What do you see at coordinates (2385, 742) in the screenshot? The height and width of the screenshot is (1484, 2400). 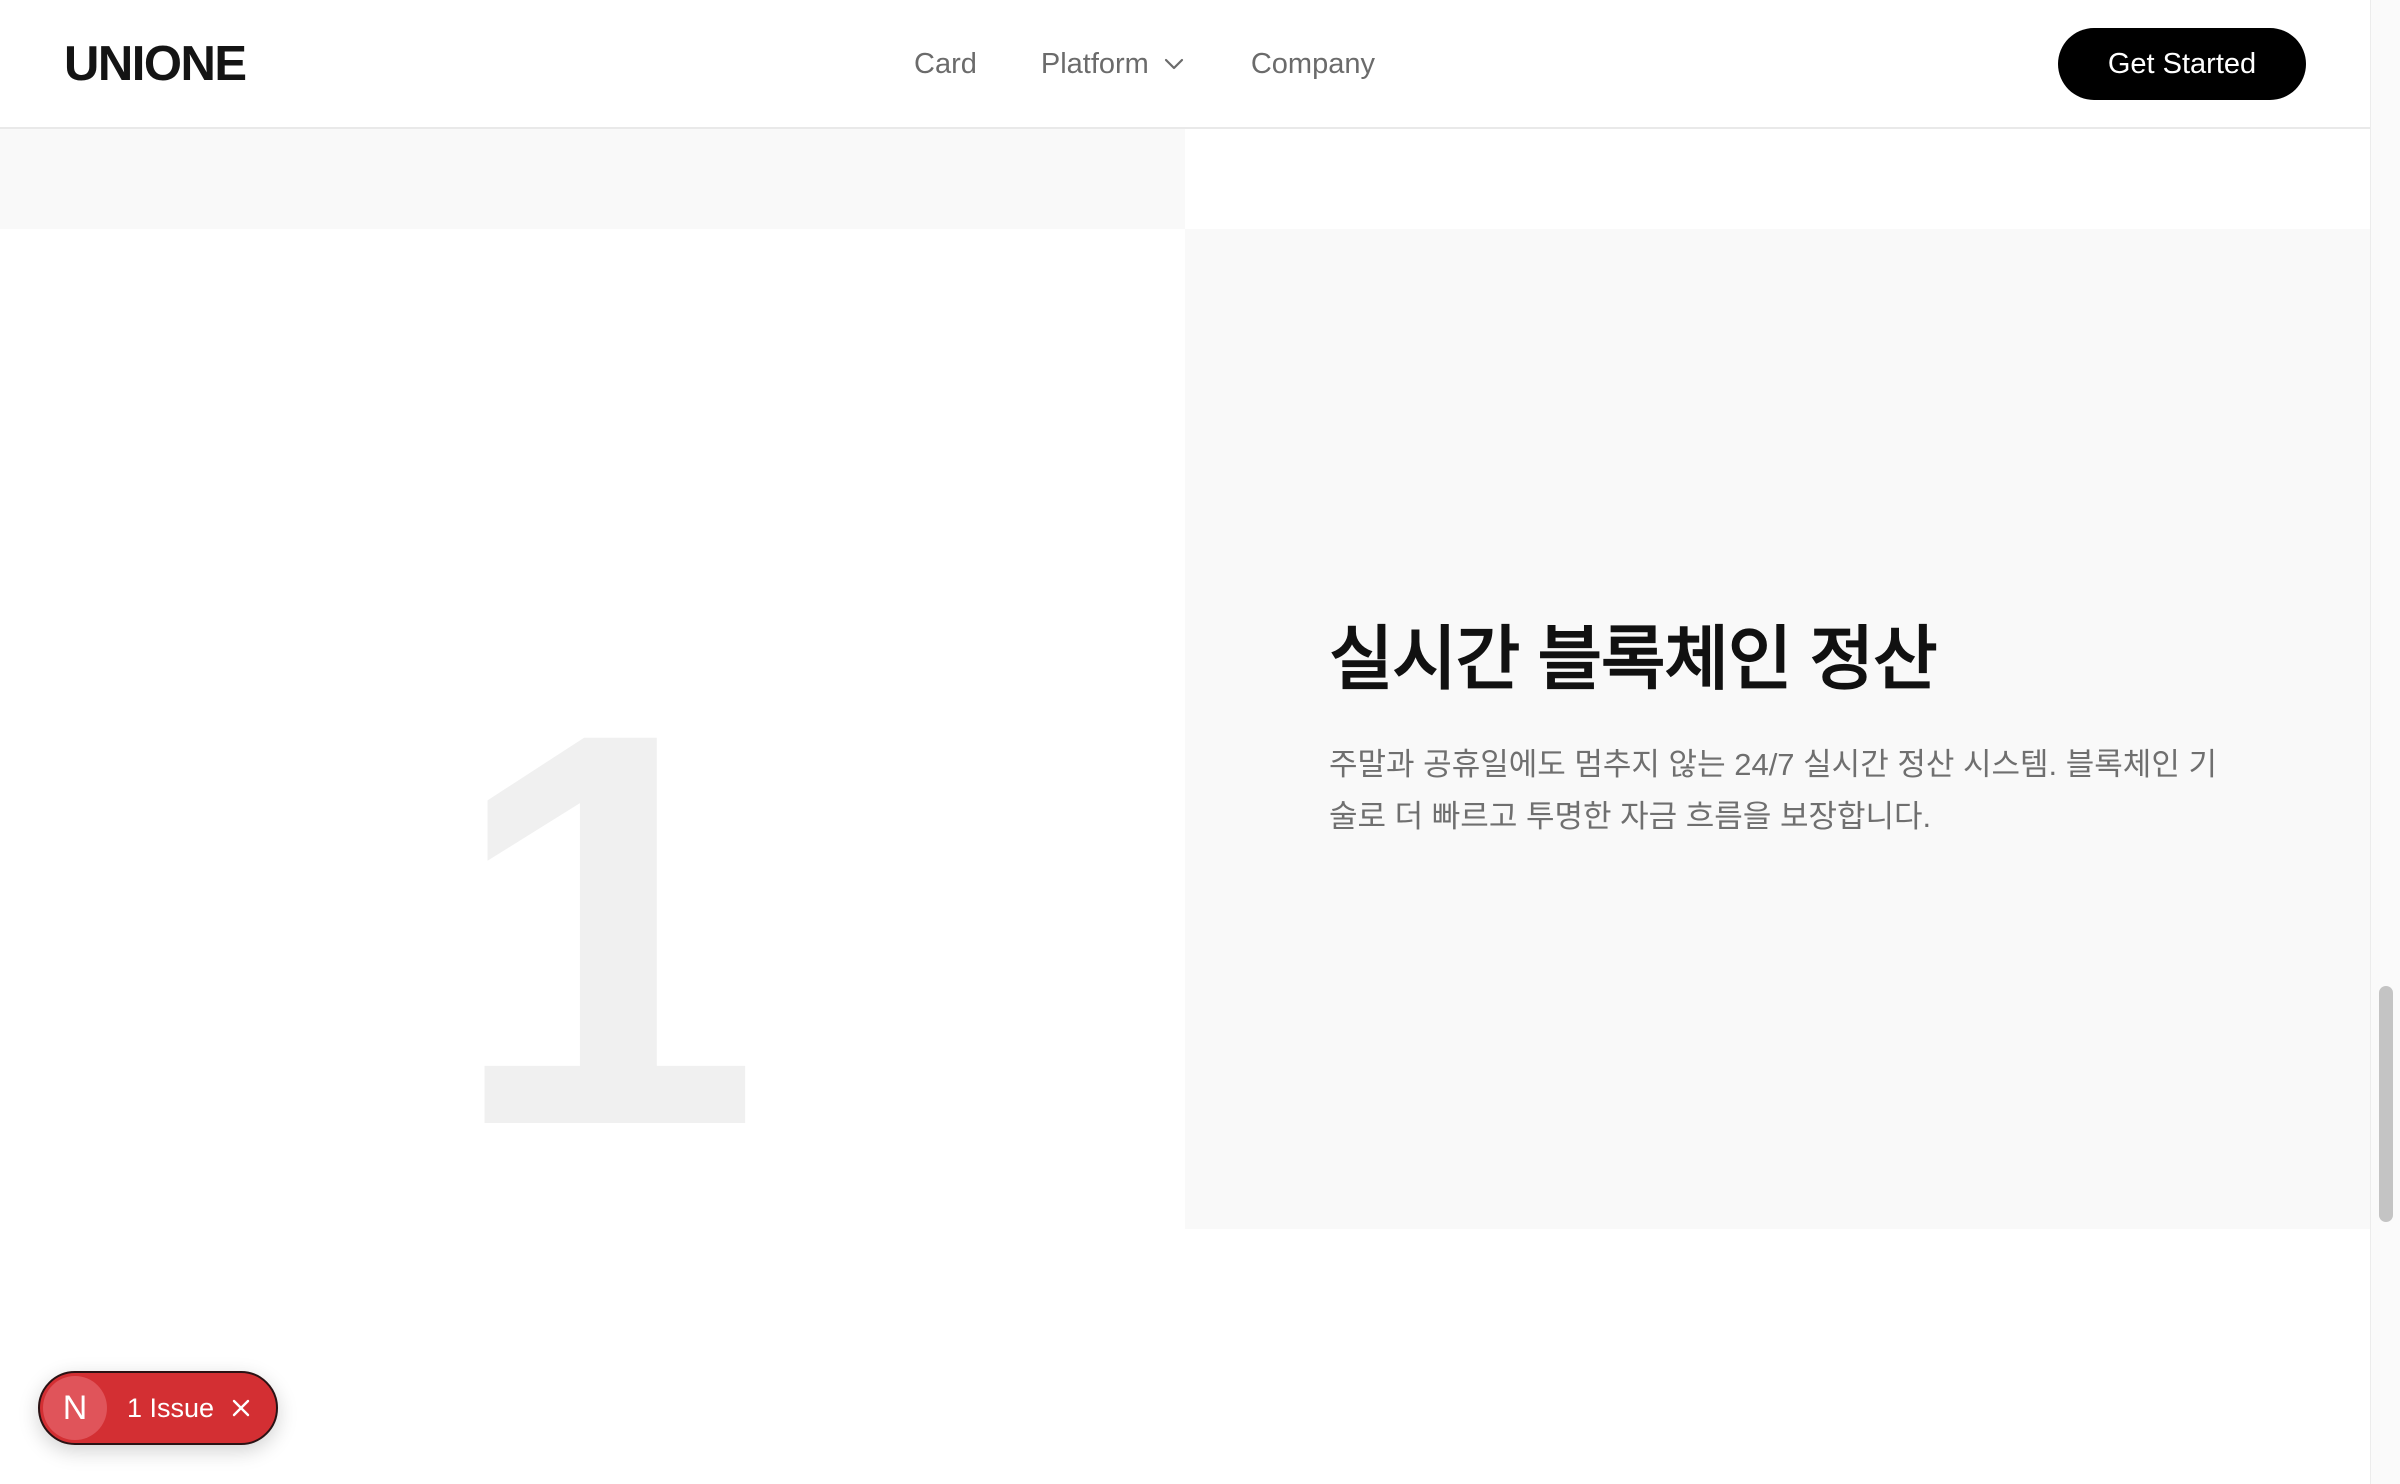 I see `scrollbar-track` at bounding box center [2385, 742].